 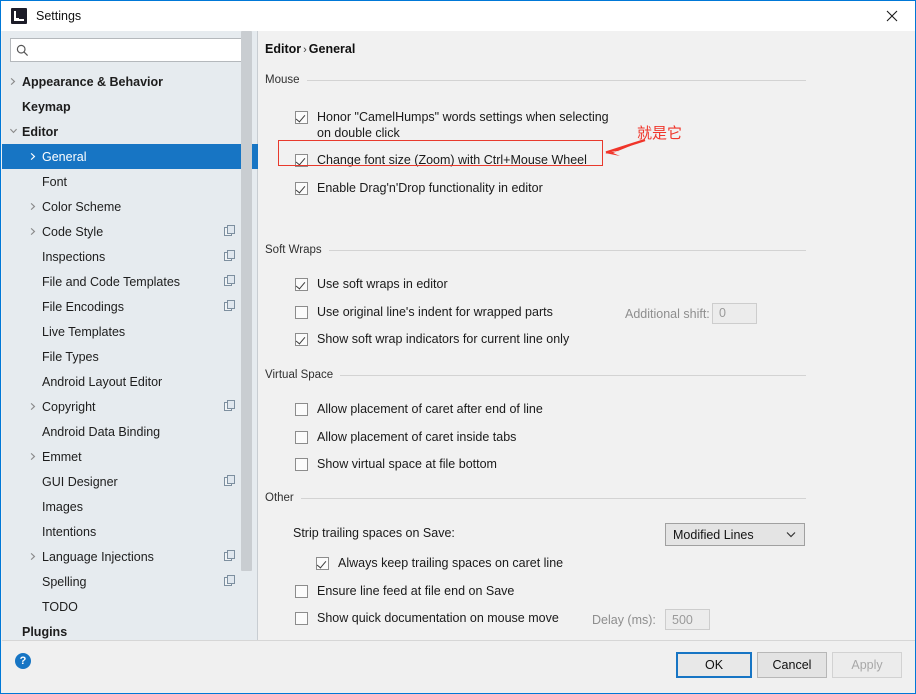 I want to click on sidebar-item-label: Font, so click(x=55, y=181).